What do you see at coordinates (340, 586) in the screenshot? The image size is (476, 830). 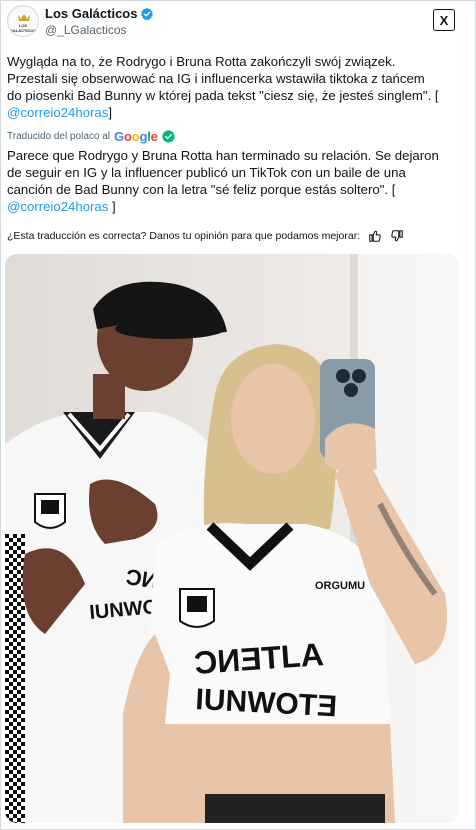 I see `shirt-brand-text: ORGUMU` at bounding box center [340, 586].